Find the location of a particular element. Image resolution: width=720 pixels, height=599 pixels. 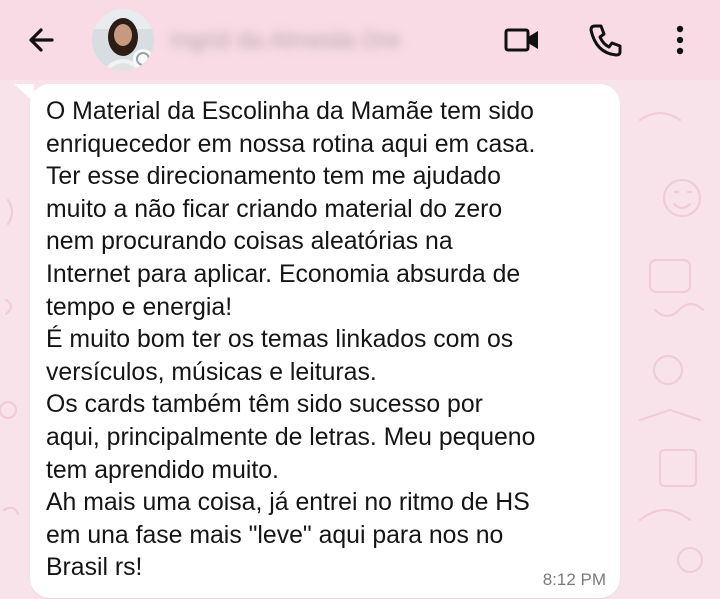

message-timestamp: 8:12 PM is located at coordinates (574, 579).